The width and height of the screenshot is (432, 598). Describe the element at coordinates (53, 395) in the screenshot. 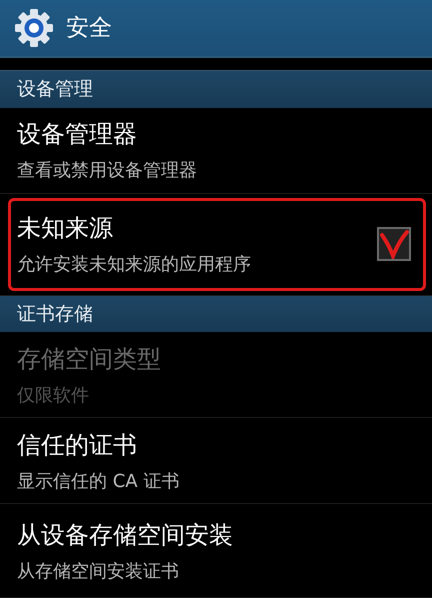

I see `setting-summary: 仅限软件` at that location.